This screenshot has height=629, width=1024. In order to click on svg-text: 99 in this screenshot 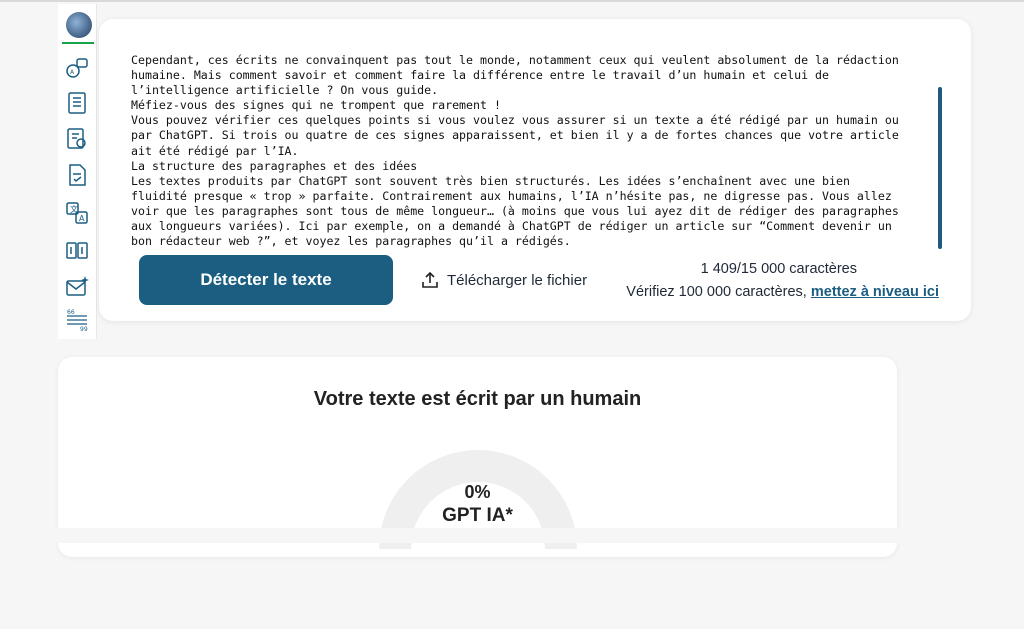, I will do `click(84, 329)`.